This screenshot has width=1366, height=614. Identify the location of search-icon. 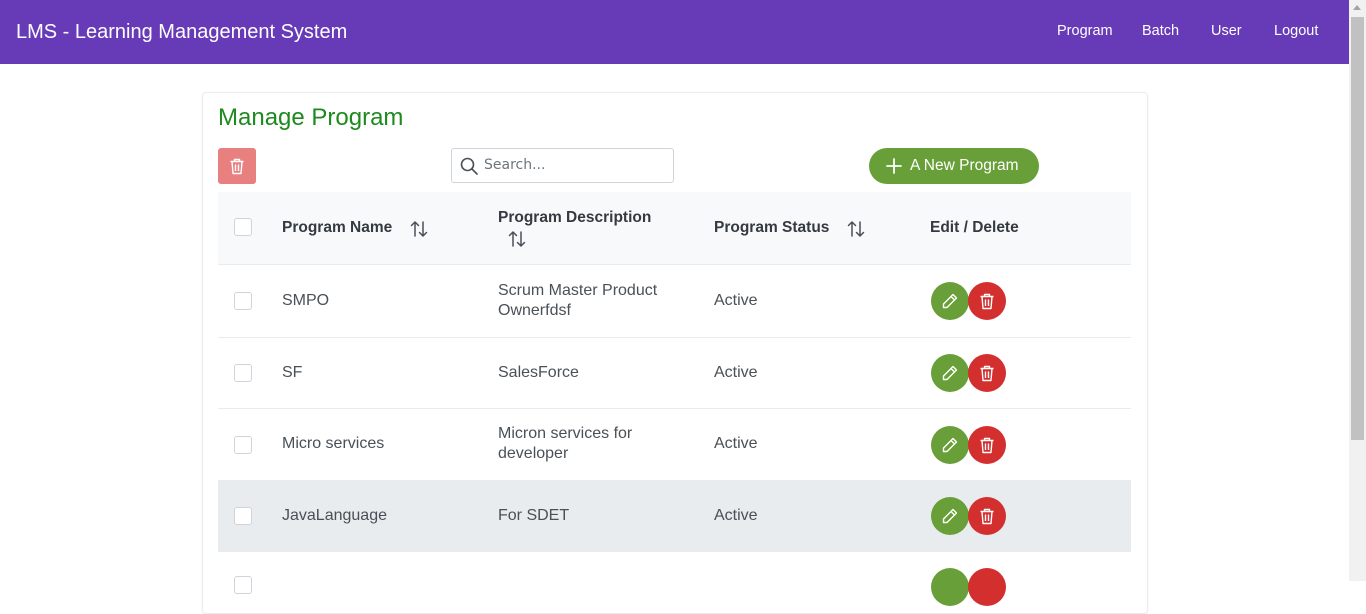
(469, 166).